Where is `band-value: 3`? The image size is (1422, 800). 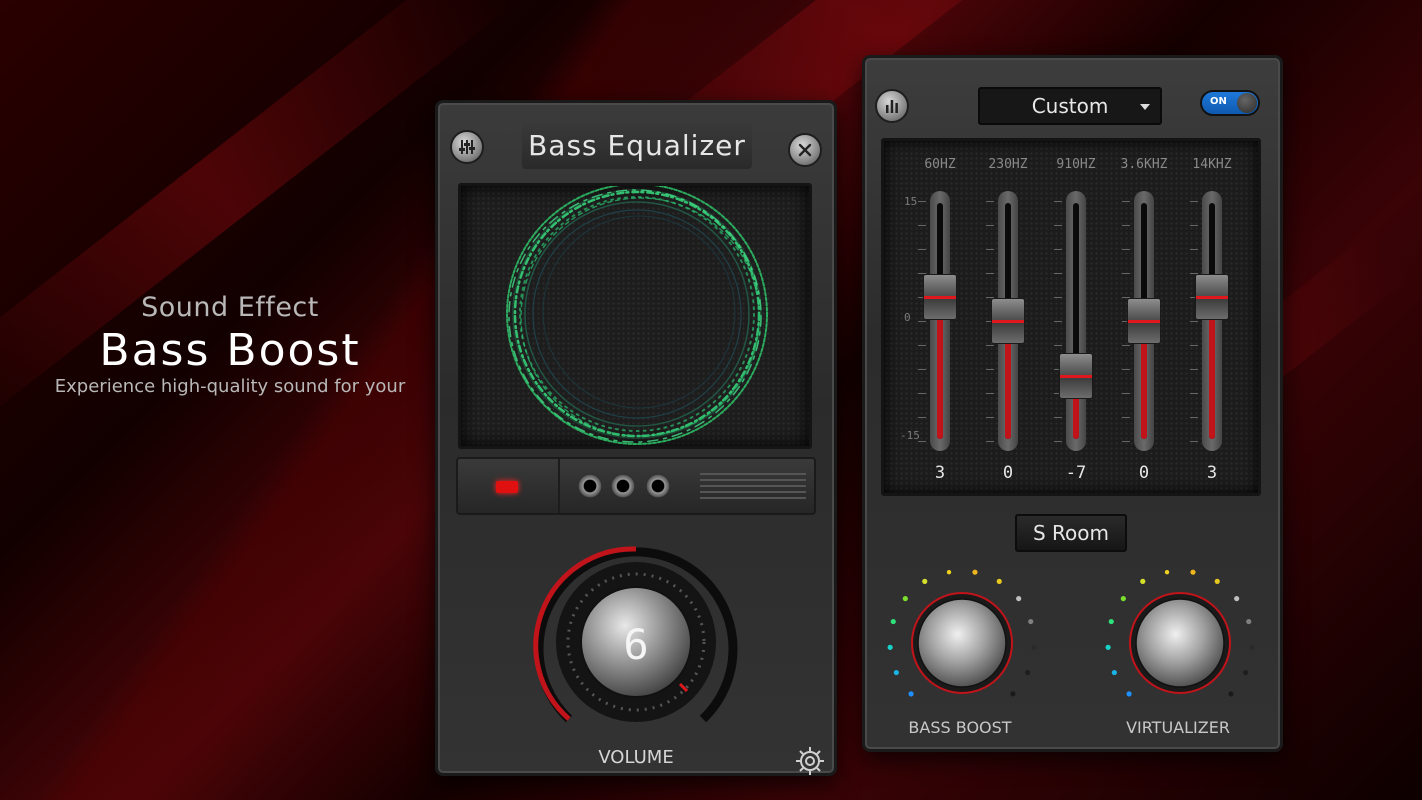 band-value: 3 is located at coordinates (1212, 473).